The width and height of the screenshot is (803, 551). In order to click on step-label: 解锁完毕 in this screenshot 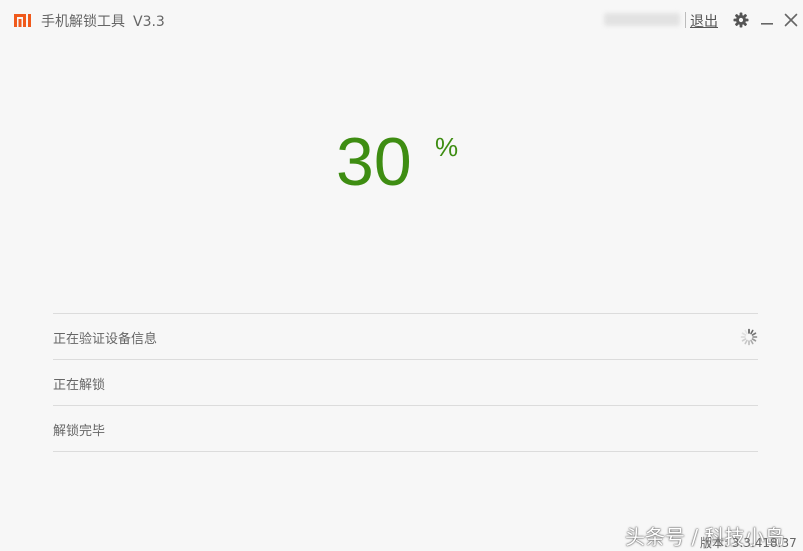, I will do `click(79, 431)`.